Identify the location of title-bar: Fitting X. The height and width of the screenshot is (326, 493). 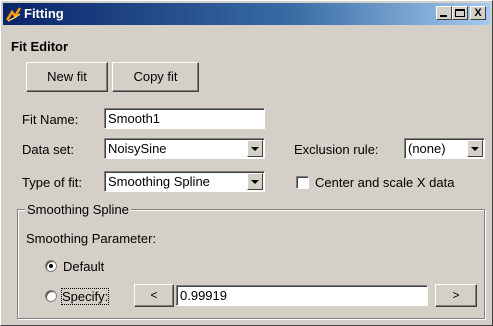
(246, 14).